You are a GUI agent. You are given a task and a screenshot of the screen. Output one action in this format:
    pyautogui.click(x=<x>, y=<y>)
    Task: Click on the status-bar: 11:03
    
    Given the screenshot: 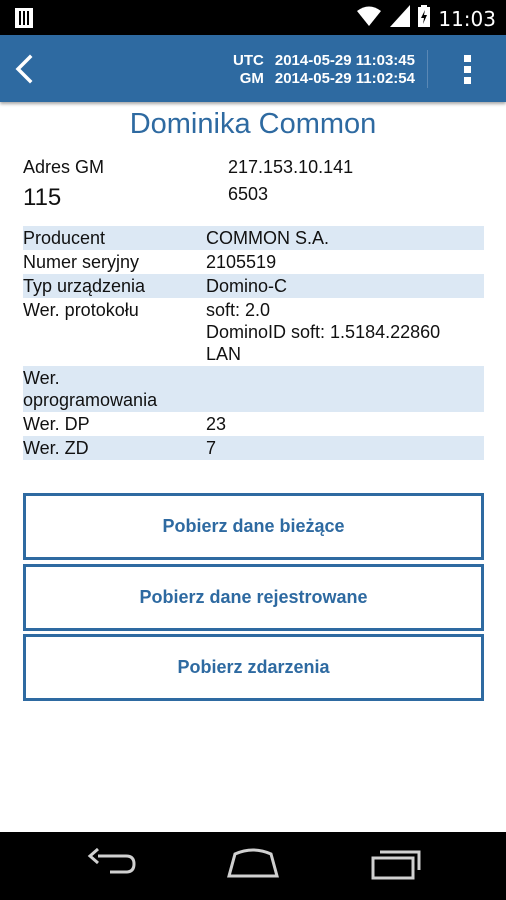 What is the action you would take?
    pyautogui.click(x=253, y=17)
    